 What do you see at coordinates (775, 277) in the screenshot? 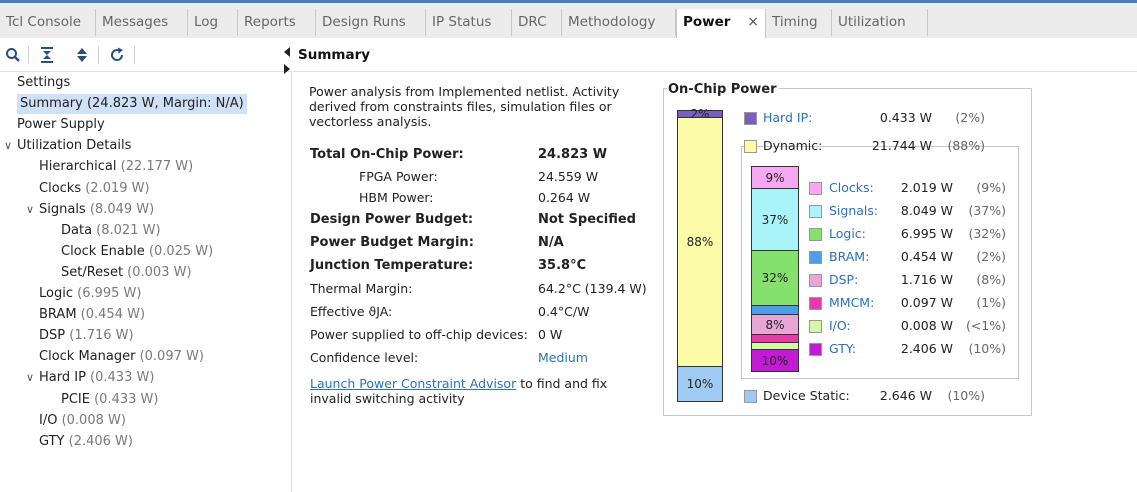
I see `bar-segment: 32%` at bounding box center [775, 277].